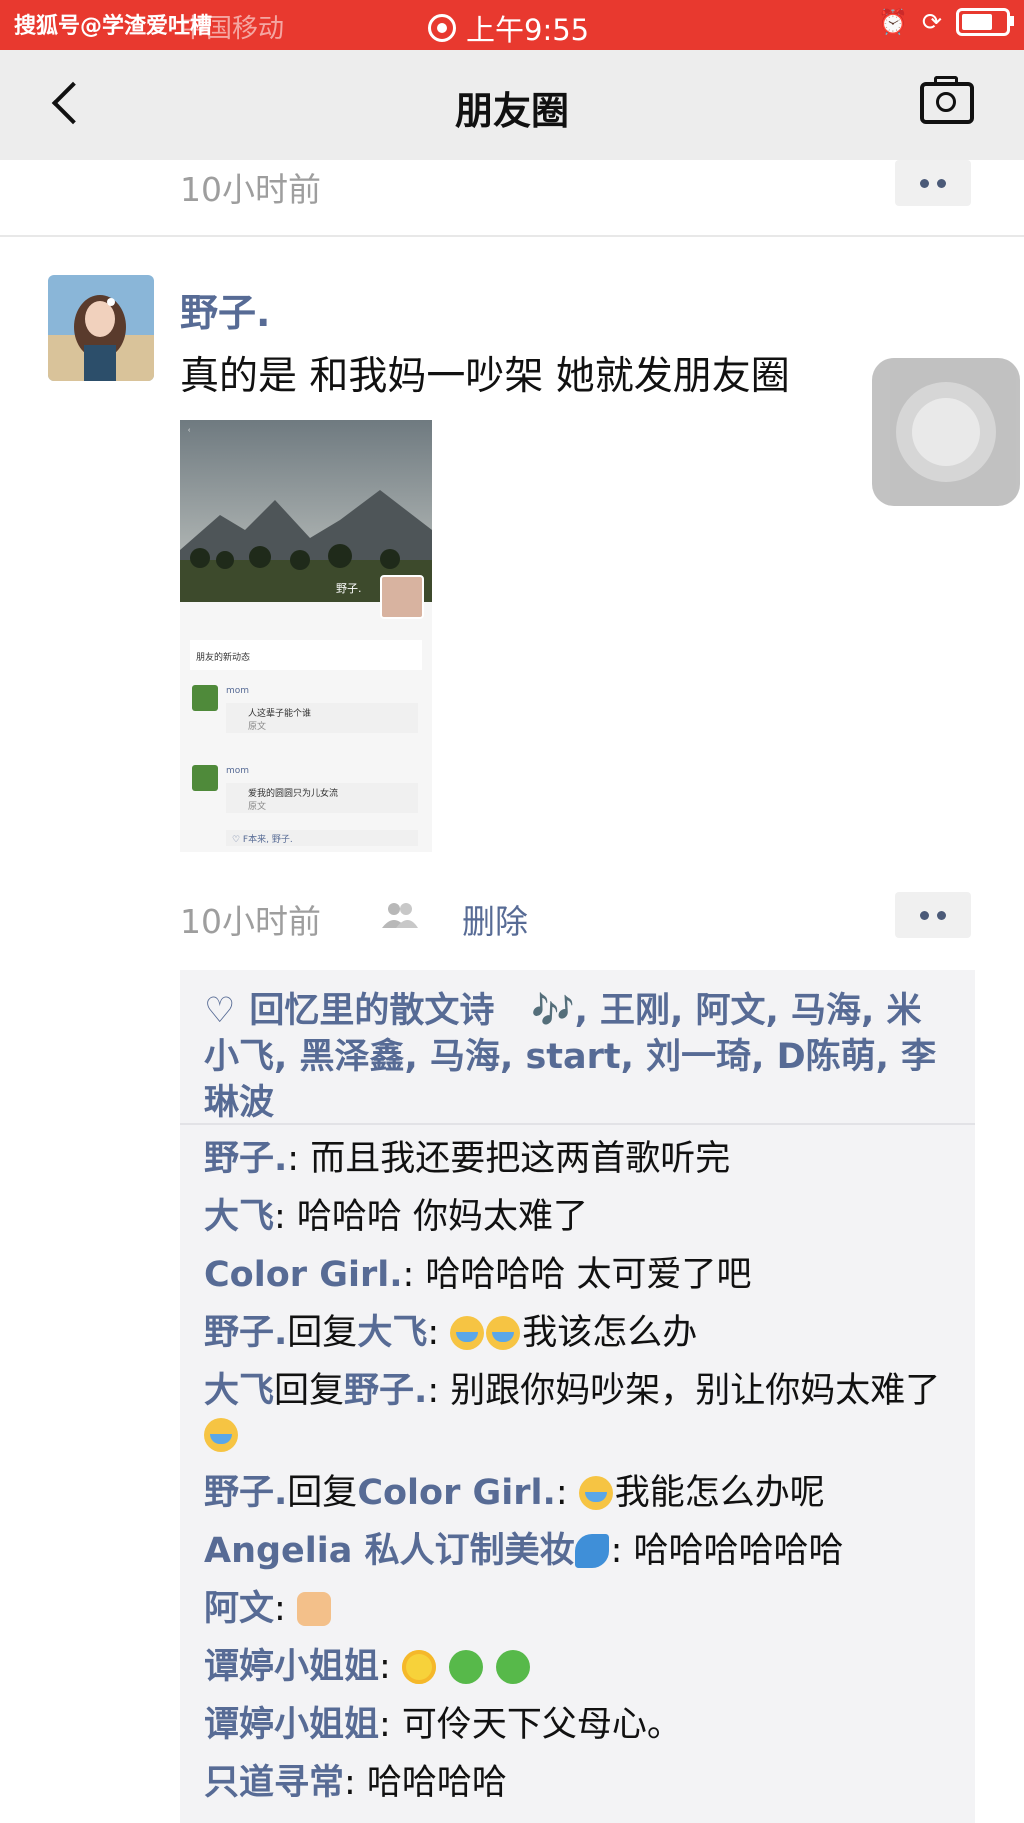  I want to click on avatar, so click(101, 328).